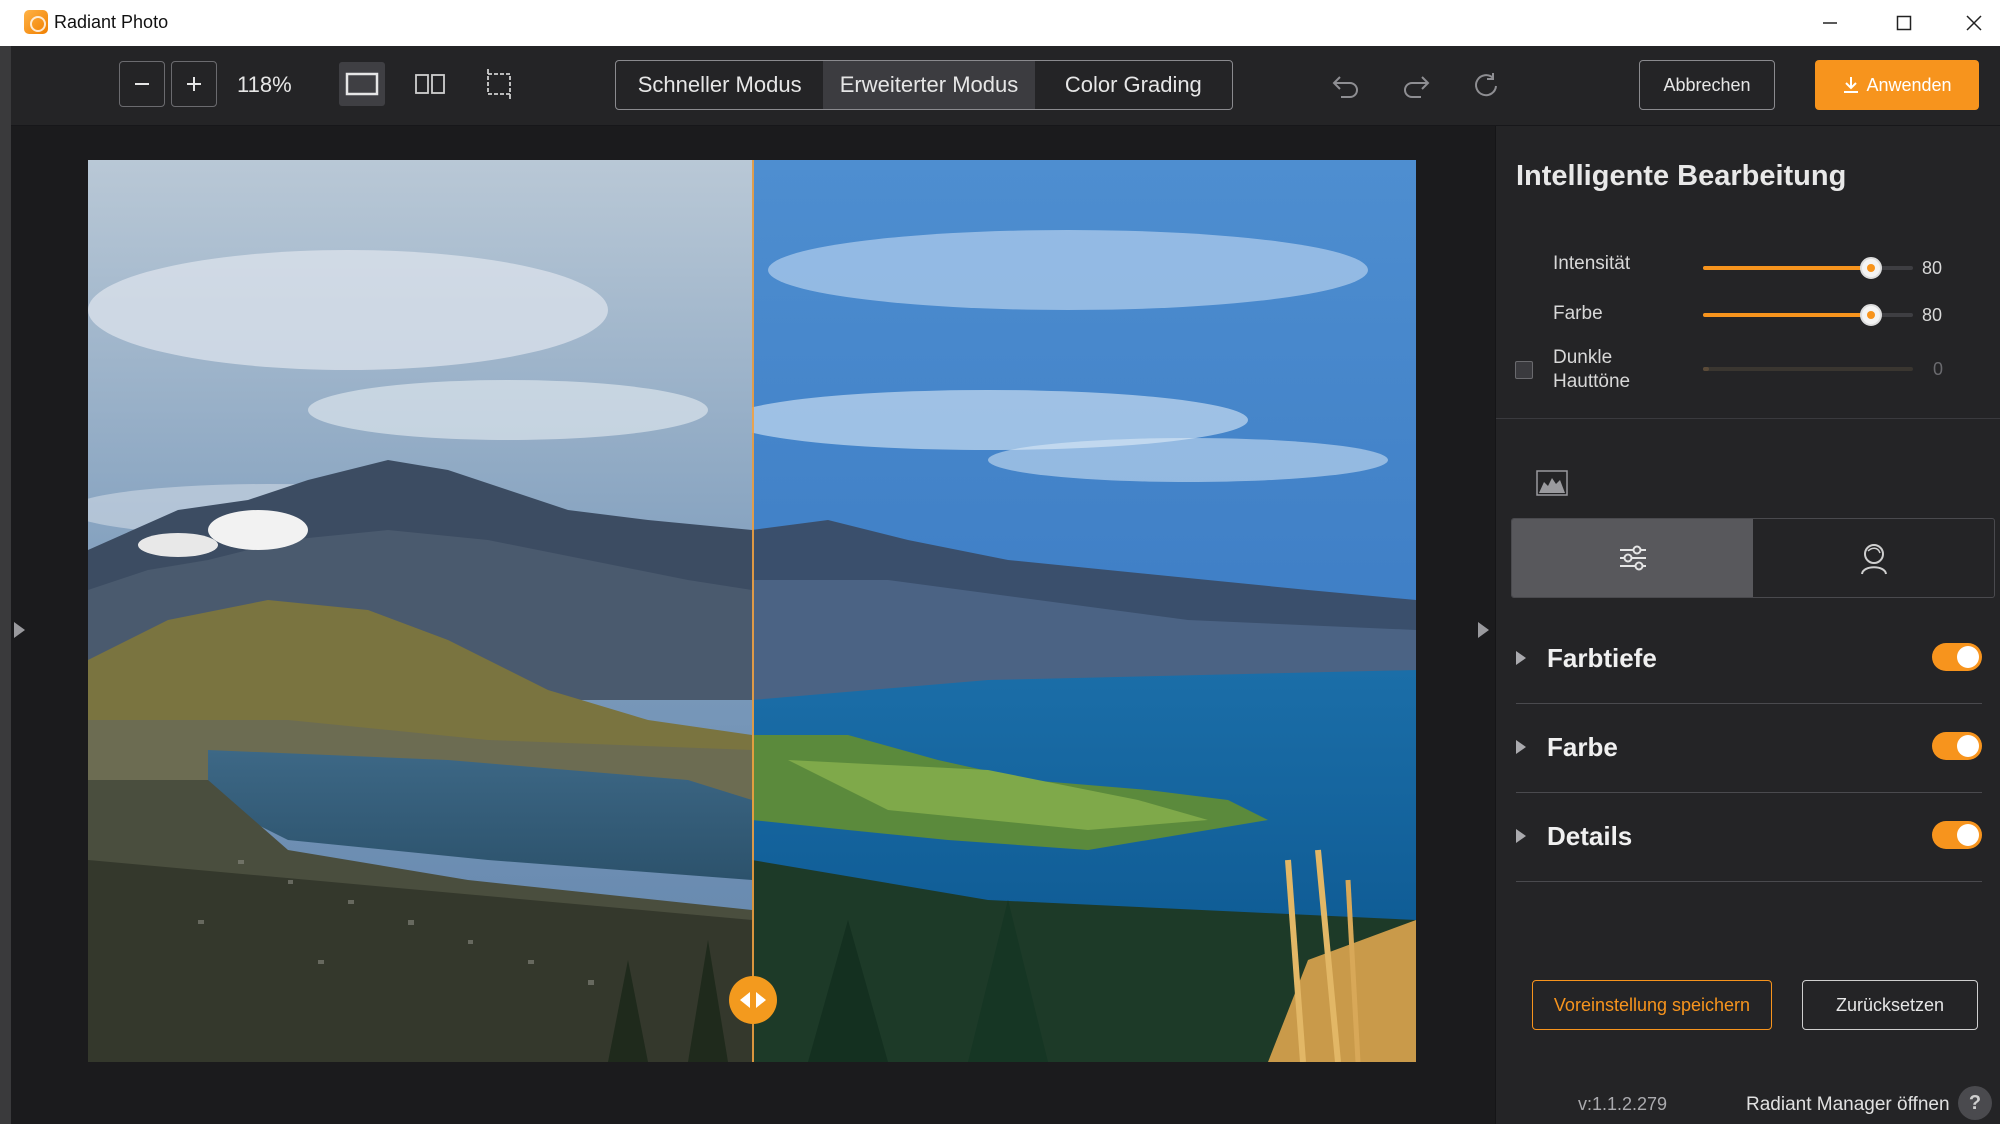  I want to click on histogram-icon, so click(1552, 485).